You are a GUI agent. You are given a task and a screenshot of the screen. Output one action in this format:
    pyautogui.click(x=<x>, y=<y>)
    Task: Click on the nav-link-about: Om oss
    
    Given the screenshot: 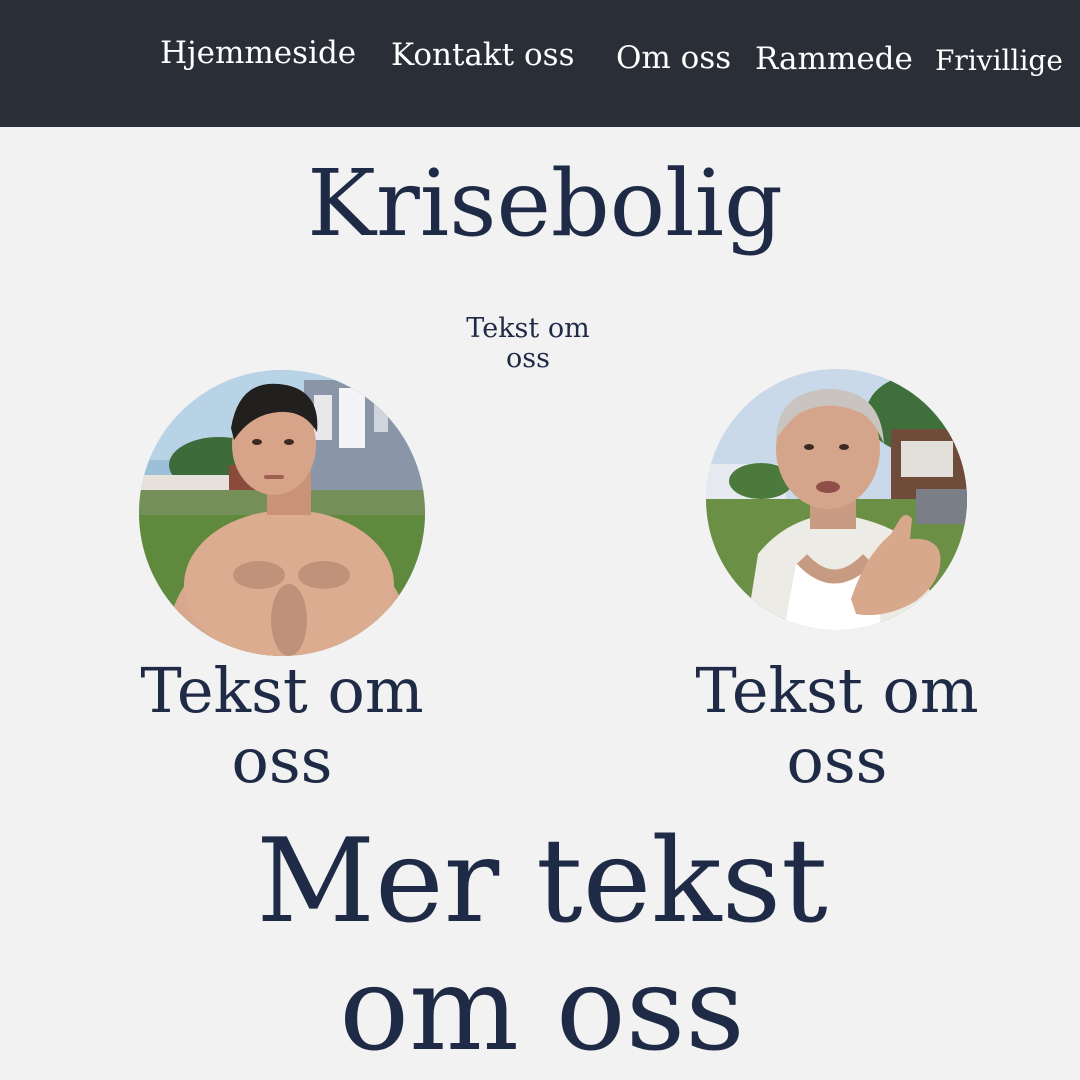 What is the action you would take?
    pyautogui.click(x=673, y=58)
    